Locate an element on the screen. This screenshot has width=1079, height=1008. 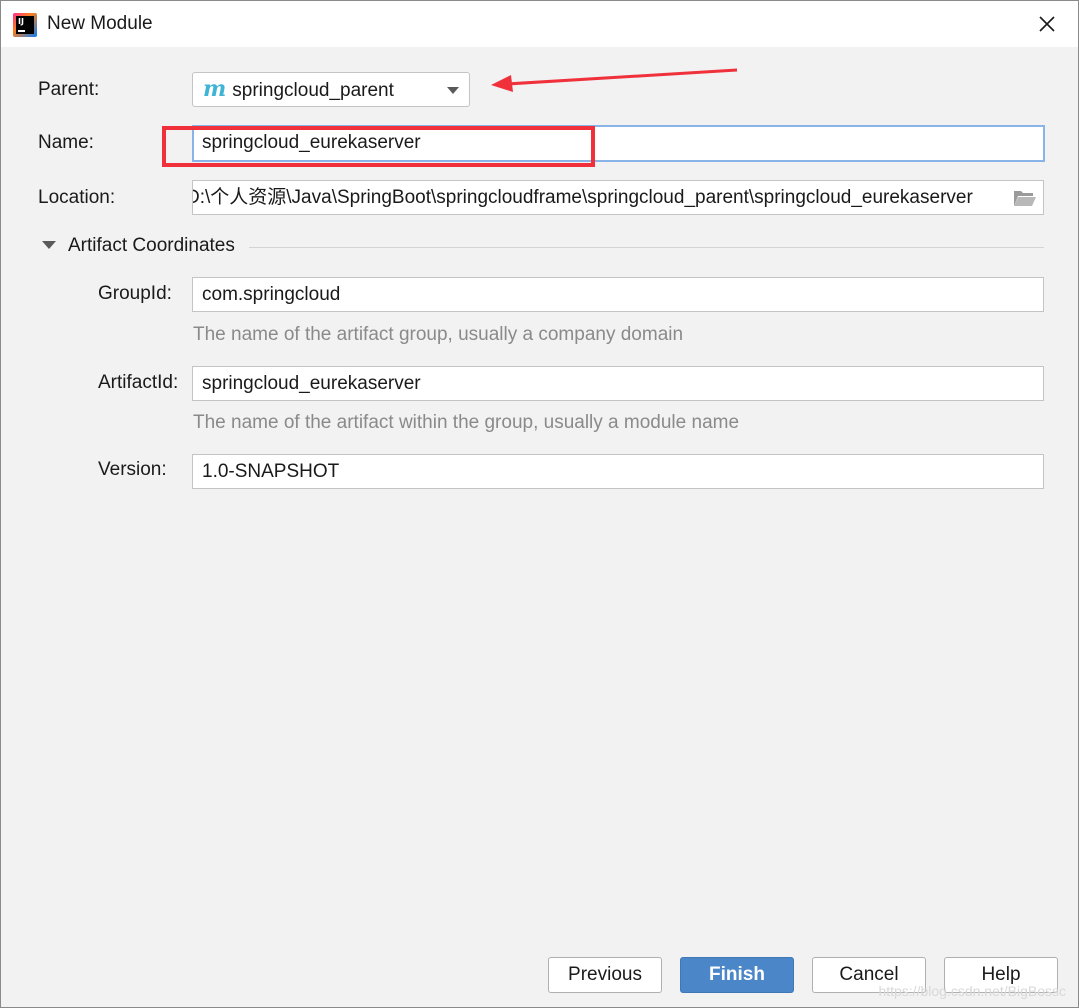
cancel-button-label: Cancel is located at coordinates (869, 974).